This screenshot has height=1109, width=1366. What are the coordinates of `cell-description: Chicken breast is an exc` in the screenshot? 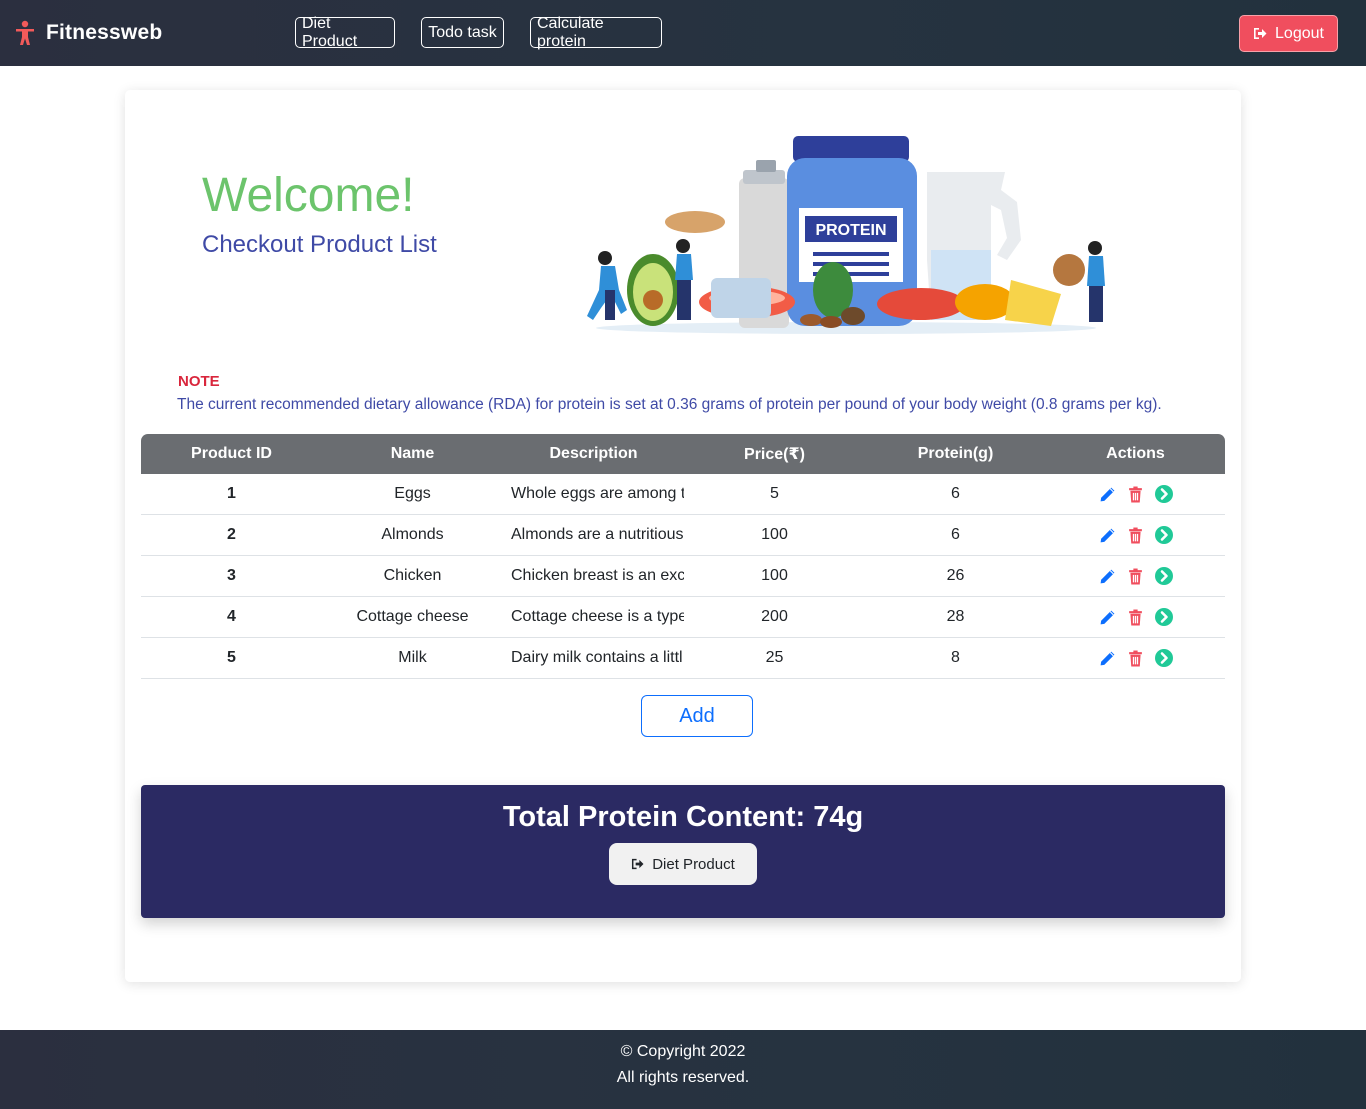 It's located at (597, 575).